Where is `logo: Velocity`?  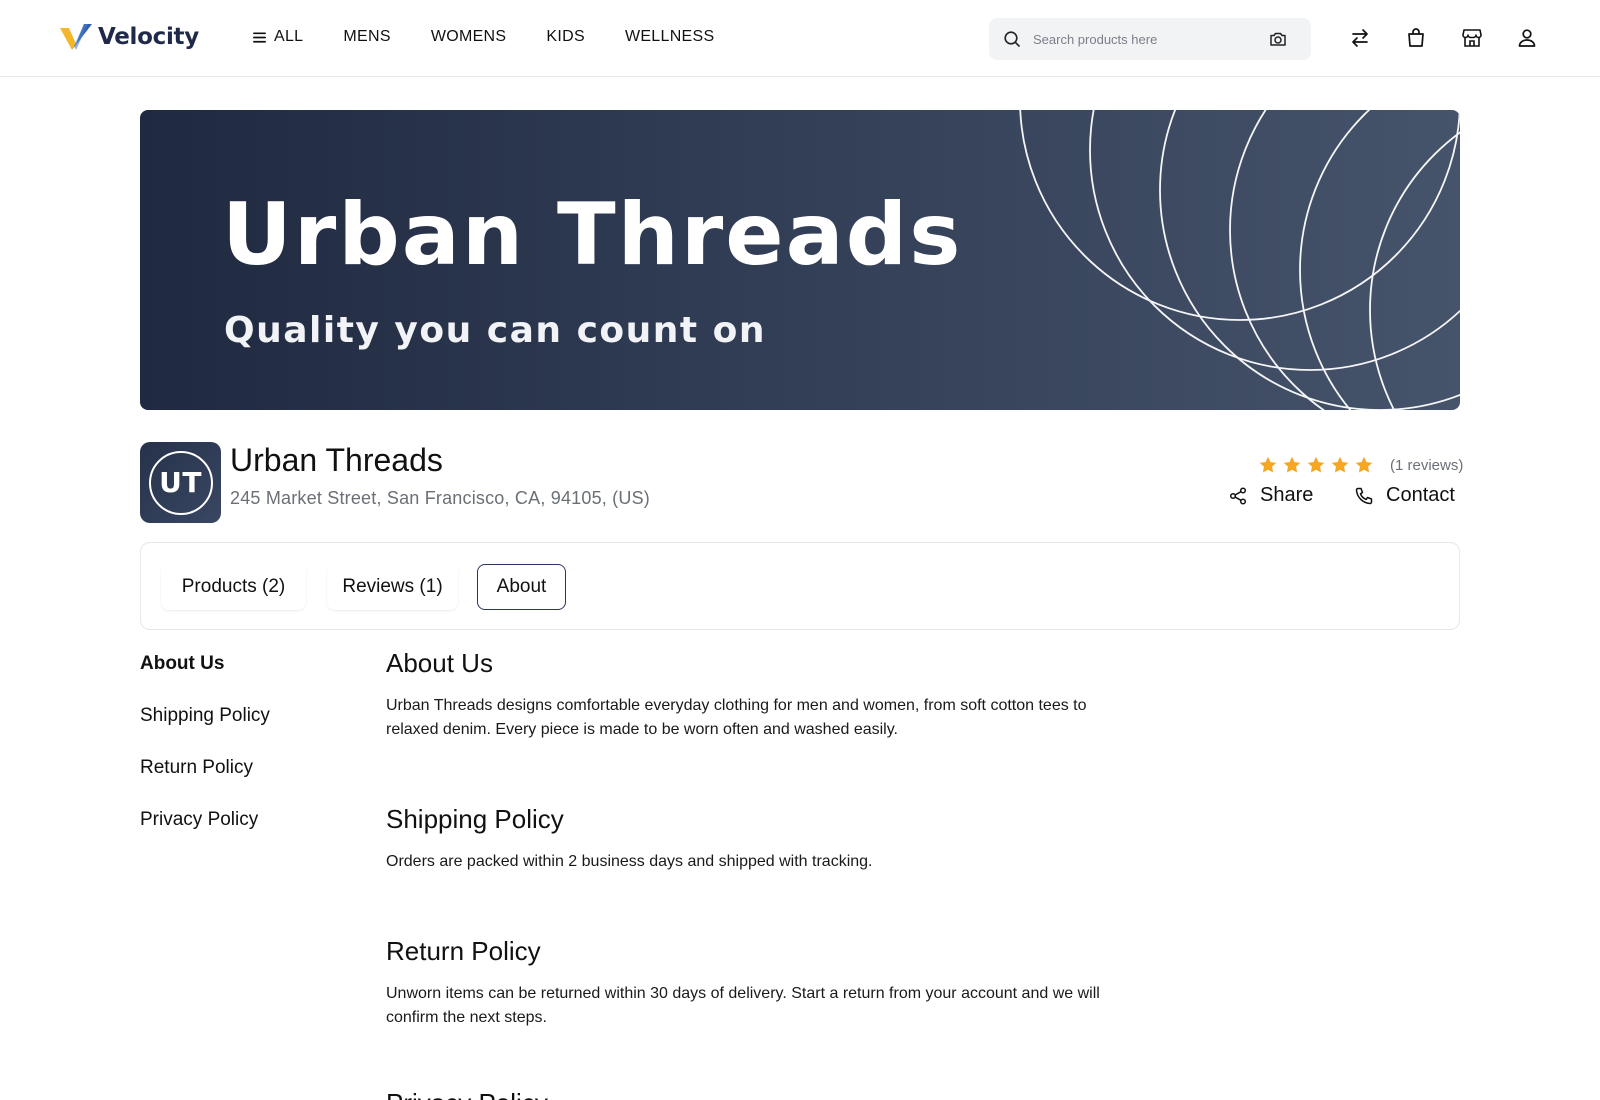
logo: Velocity is located at coordinates (129, 37).